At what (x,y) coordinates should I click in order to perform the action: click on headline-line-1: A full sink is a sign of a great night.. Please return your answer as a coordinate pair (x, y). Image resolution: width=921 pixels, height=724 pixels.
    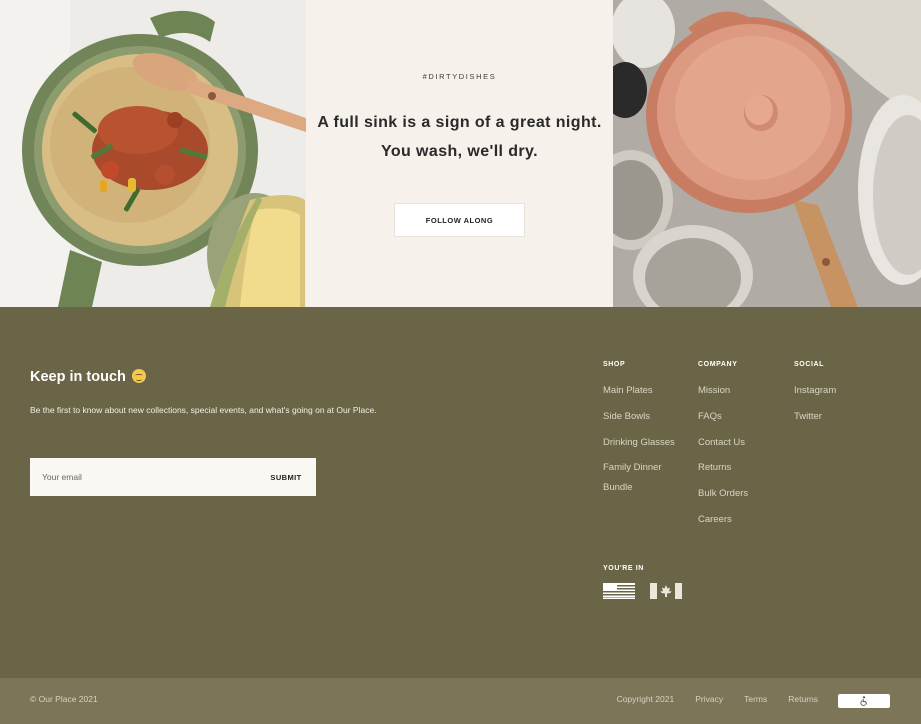
    Looking at the image, I should click on (459, 122).